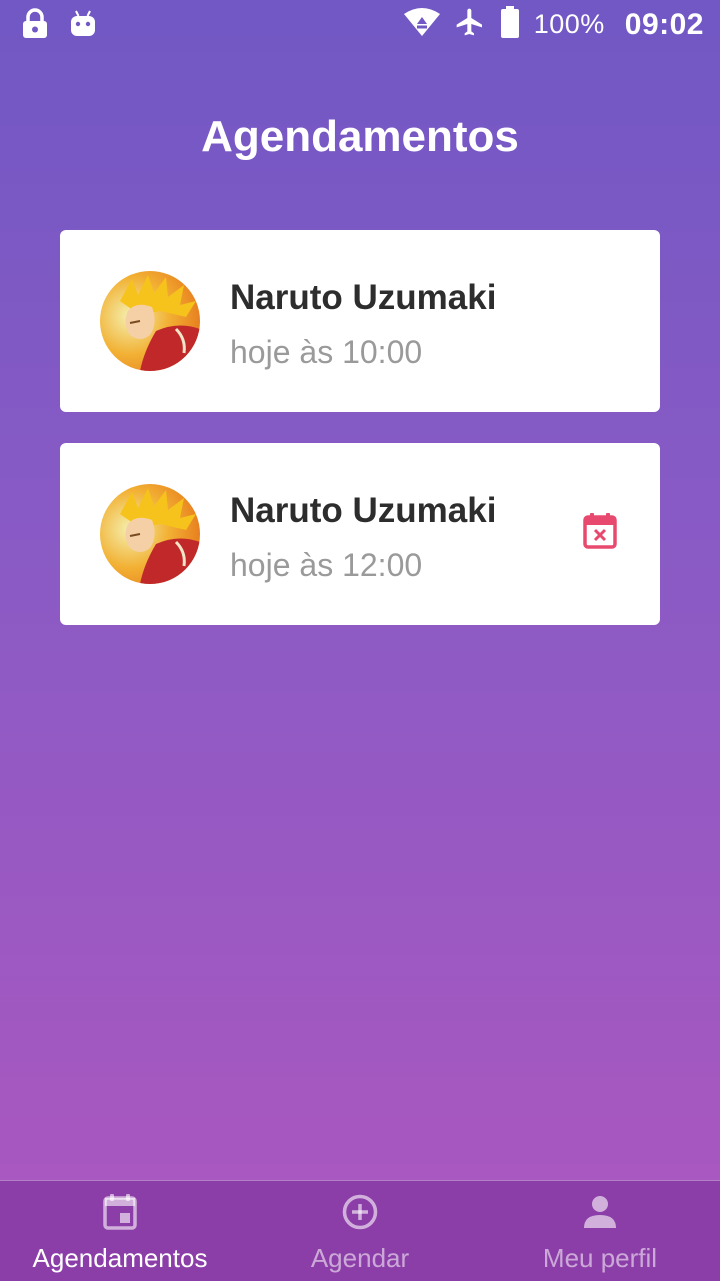 This screenshot has height=1281, width=720. What do you see at coordinates (569, 24) in the screenshot?
I see `battery-percentage: 100%` at bounding box center [569, 24].